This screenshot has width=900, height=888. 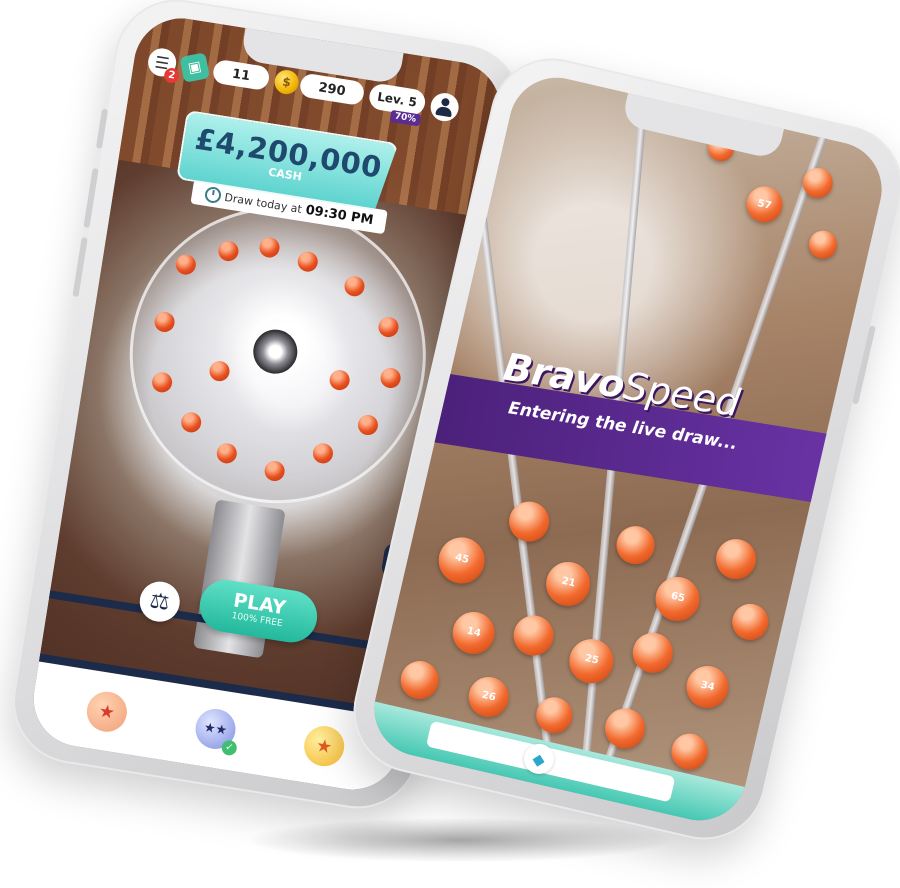 What do you see at coordinates (286, 82) in the screenshot?
I see `coin-icon: $` at bounding box center [286, 82].